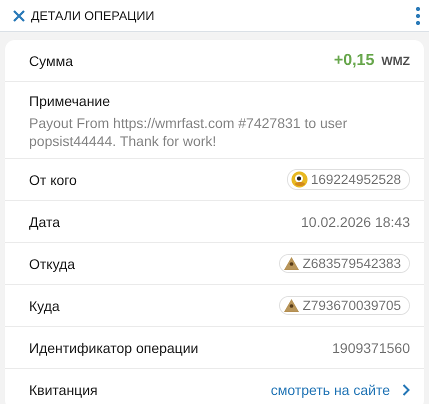  Describe the element at coordinates (418, 16) in the screenshot. I see `more-options-icon` at that location.